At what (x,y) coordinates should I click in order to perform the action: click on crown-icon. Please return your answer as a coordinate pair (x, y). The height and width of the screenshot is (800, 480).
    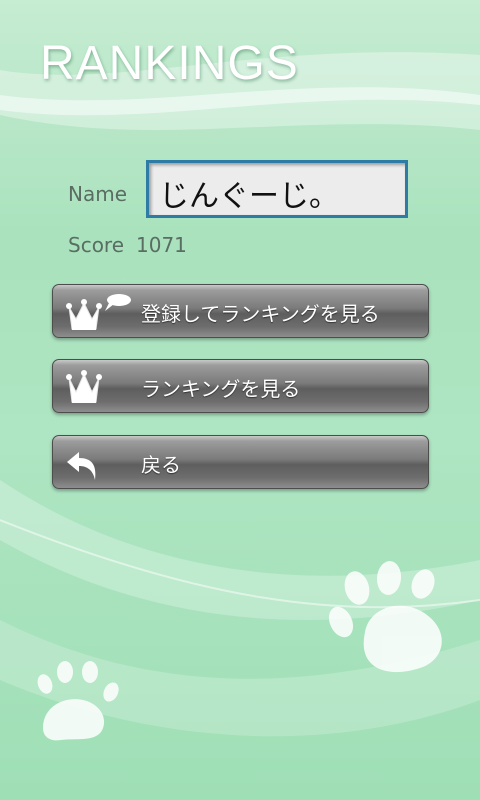
    Looking at the image, I should click on (84, 386).